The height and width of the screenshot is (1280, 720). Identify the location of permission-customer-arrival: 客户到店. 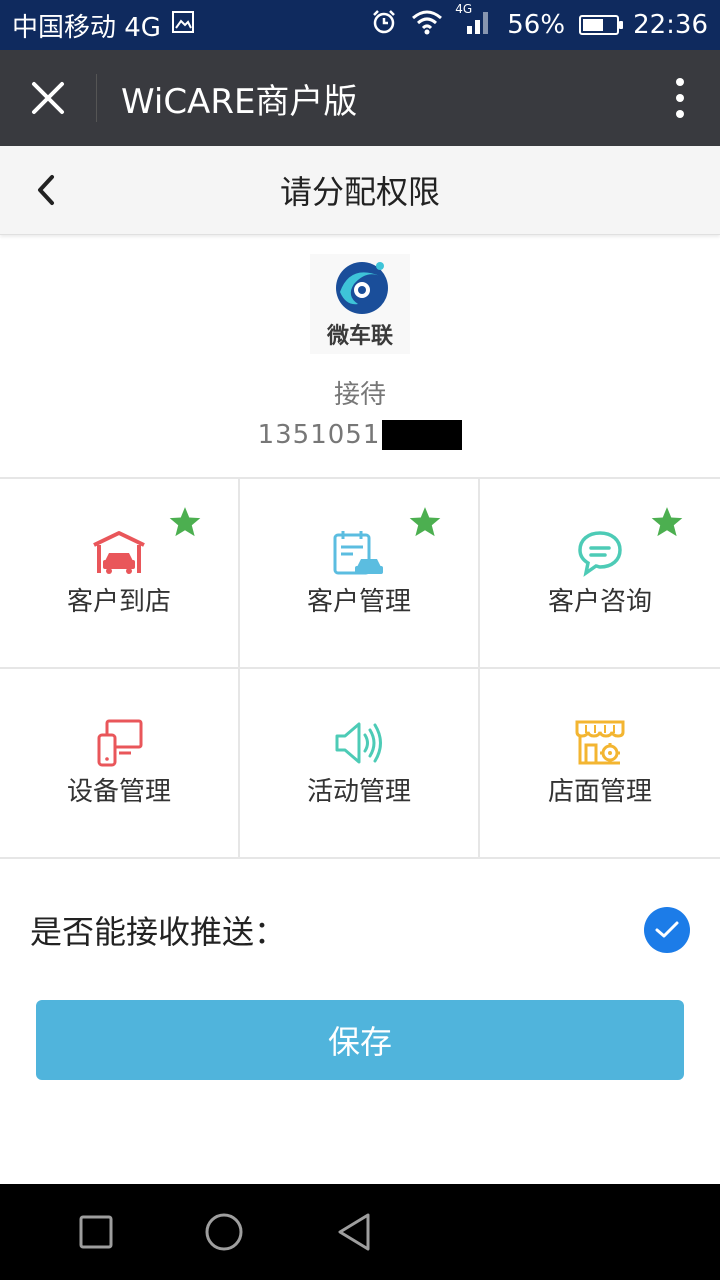
(120, 574).